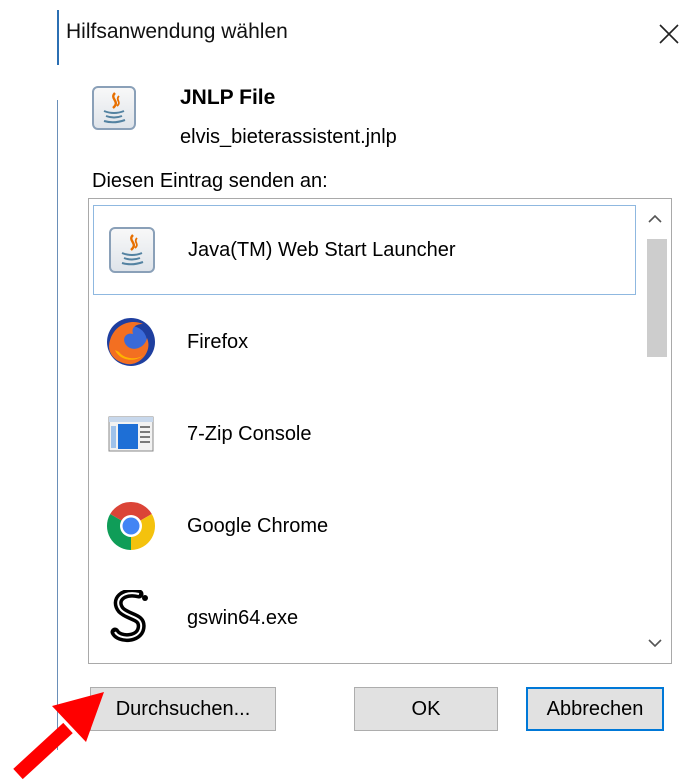 The width and height of the screenshot is (692, 780). Describe the element at coordinates (131, 526) in the screenshot. I see `chrome-icon` at that location.